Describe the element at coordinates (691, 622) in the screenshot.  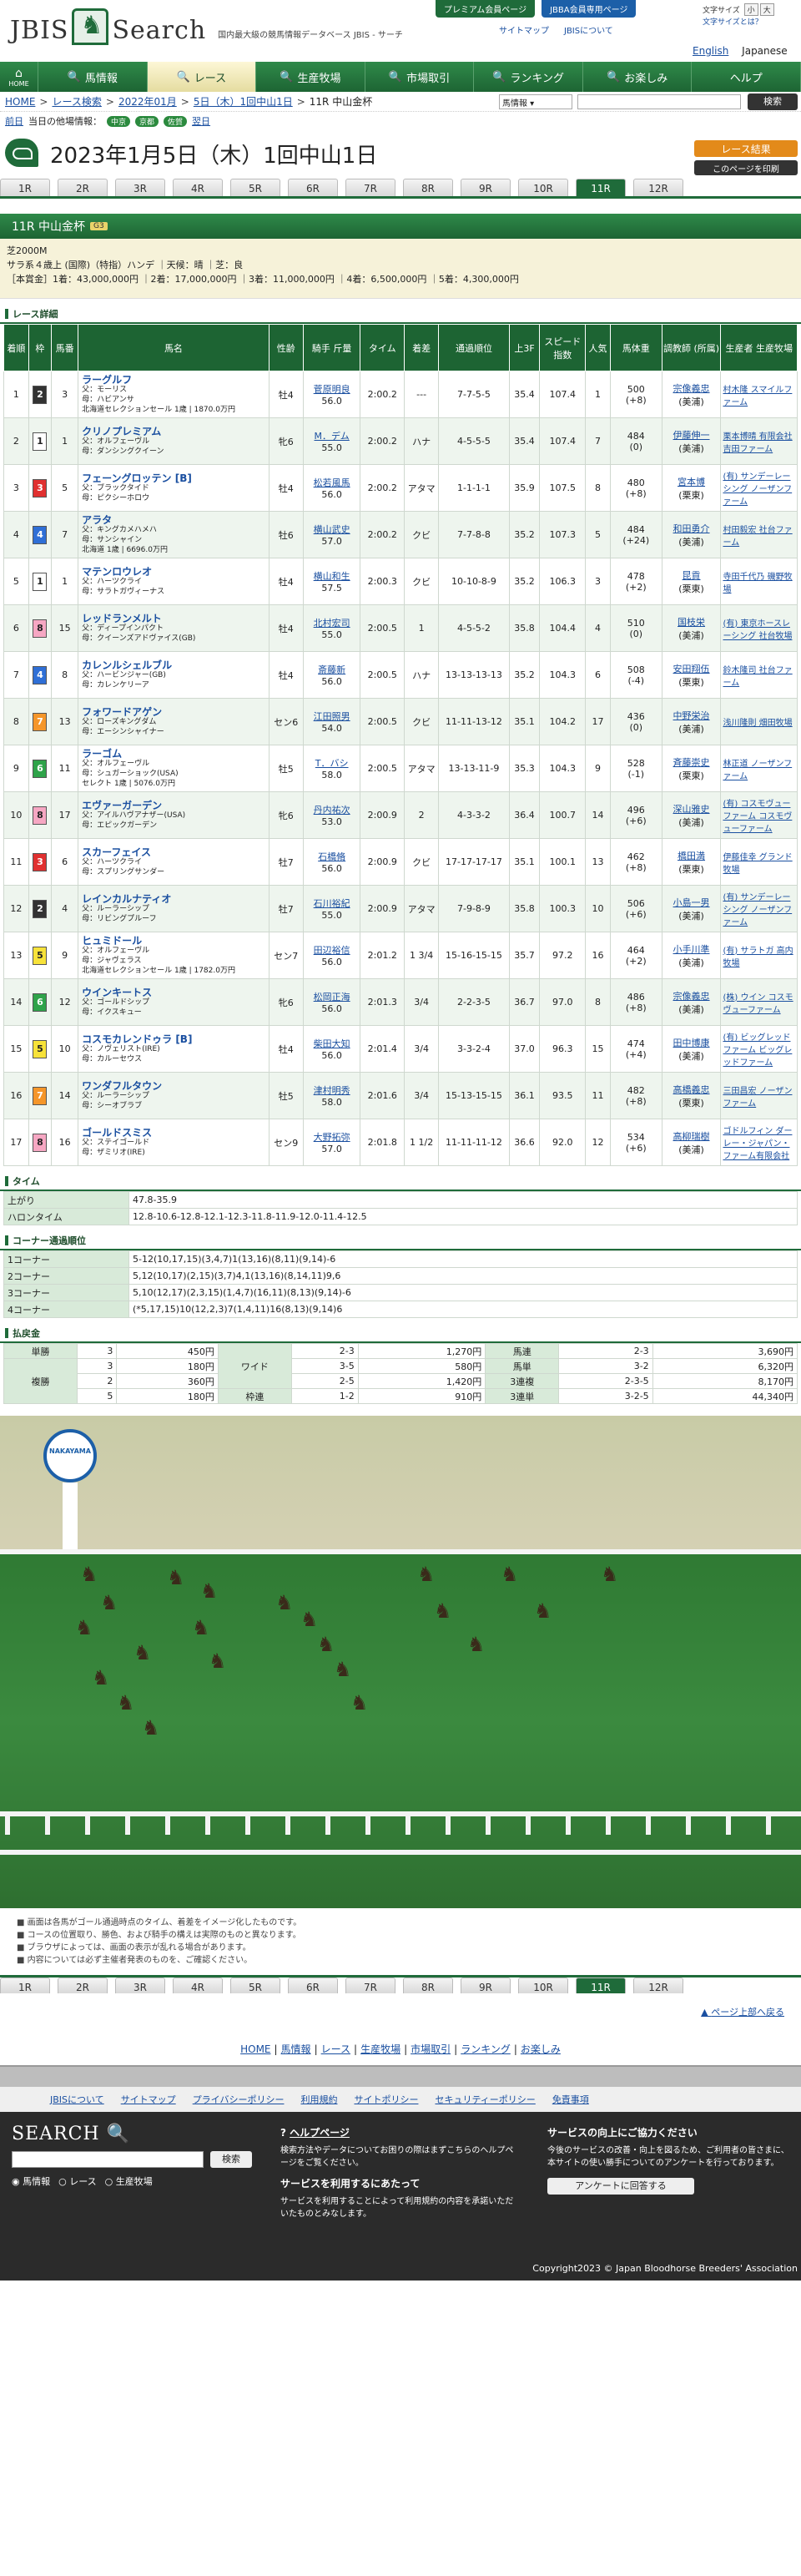
I see `trainer-link: 国枝栄` at that location.